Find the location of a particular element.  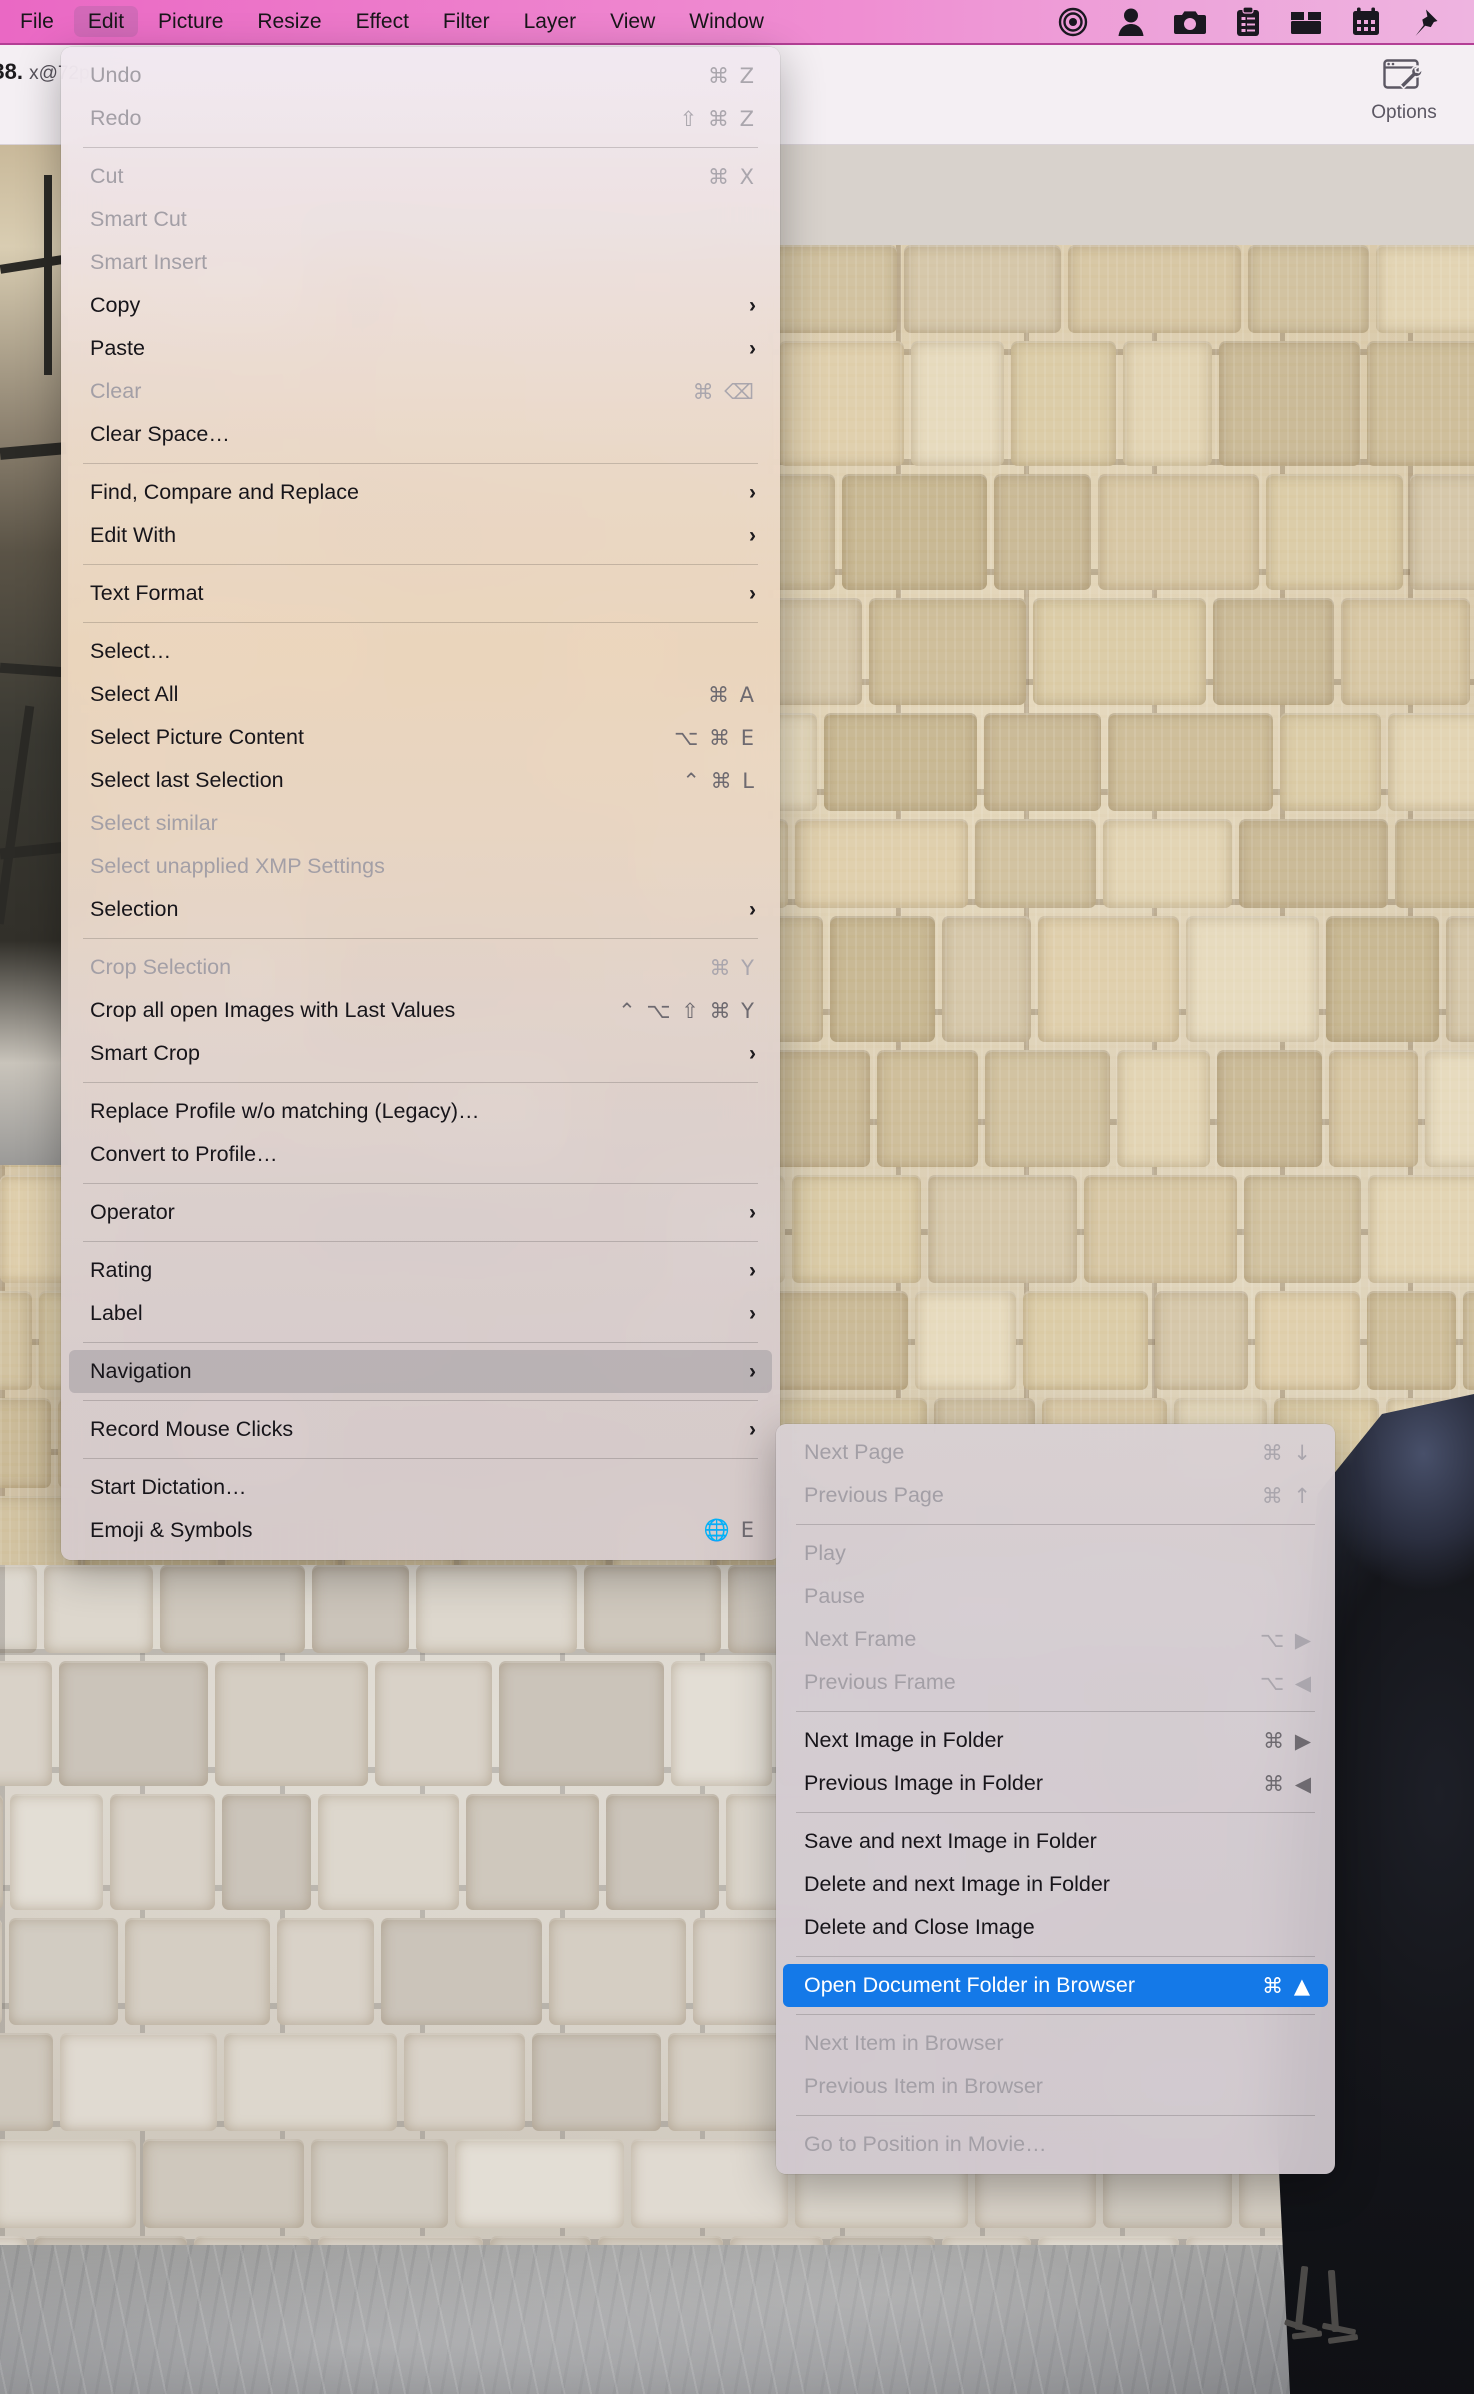

menu-item-smart-insert: Smart Insert is located at coordinates (420, 262).